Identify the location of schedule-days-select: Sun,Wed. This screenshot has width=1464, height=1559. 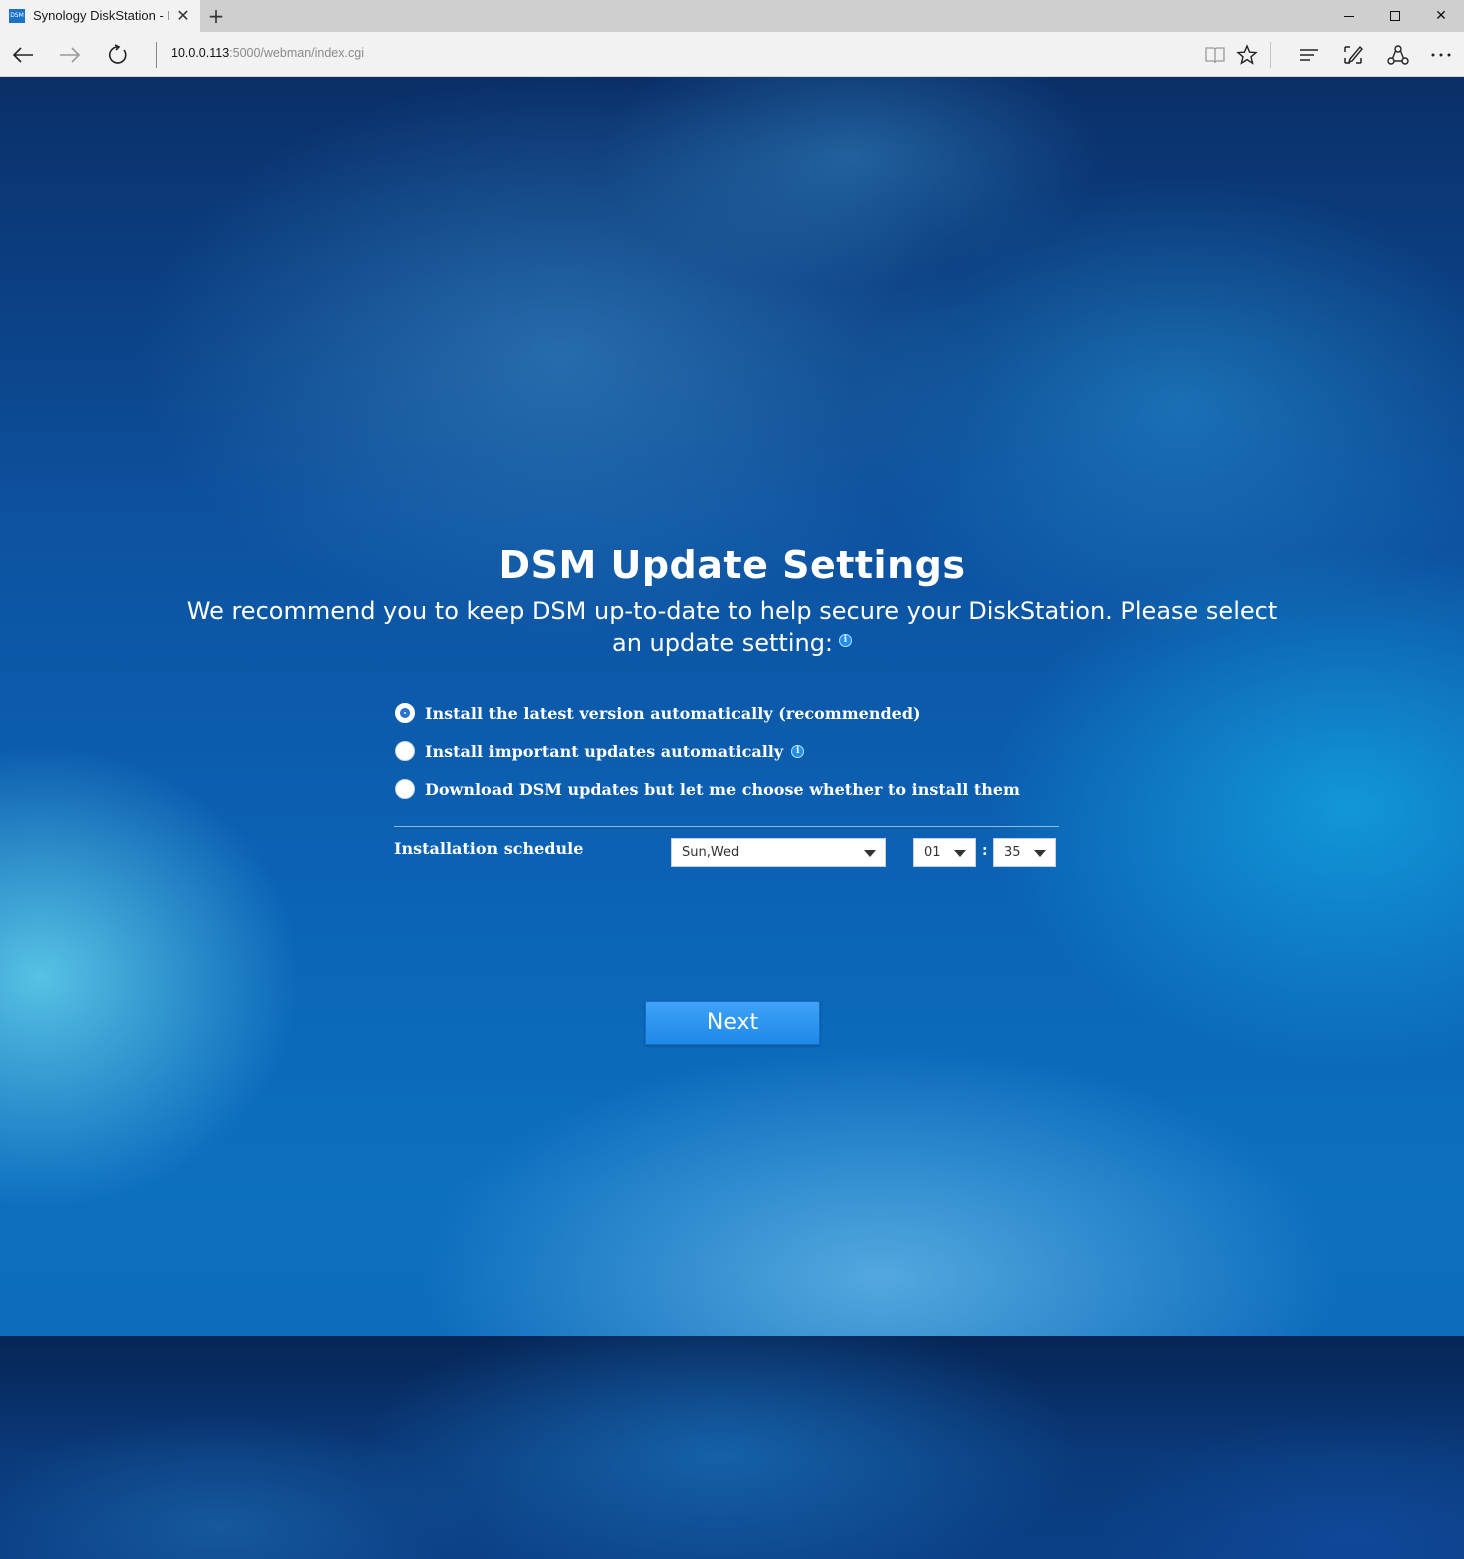
(778, 852).